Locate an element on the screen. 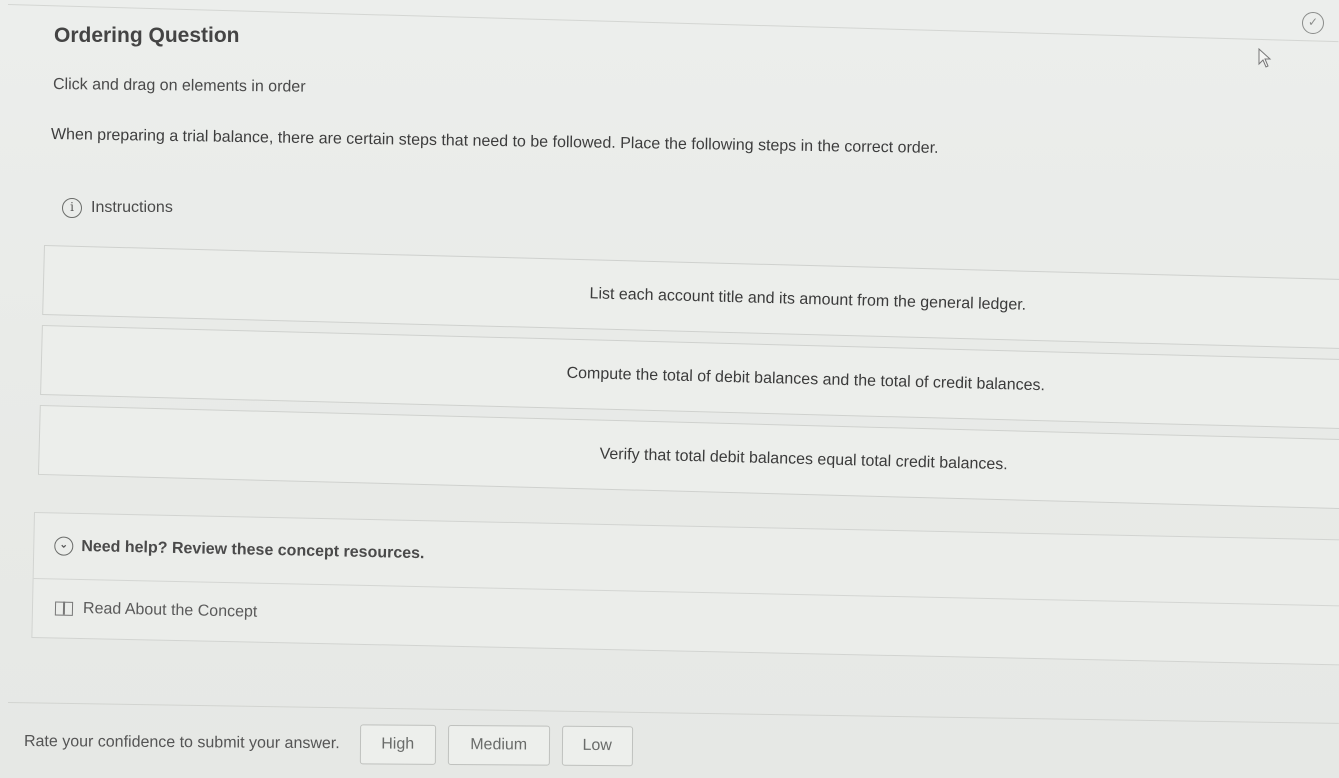  cursor-icon is located at coordinates (1265, 58).